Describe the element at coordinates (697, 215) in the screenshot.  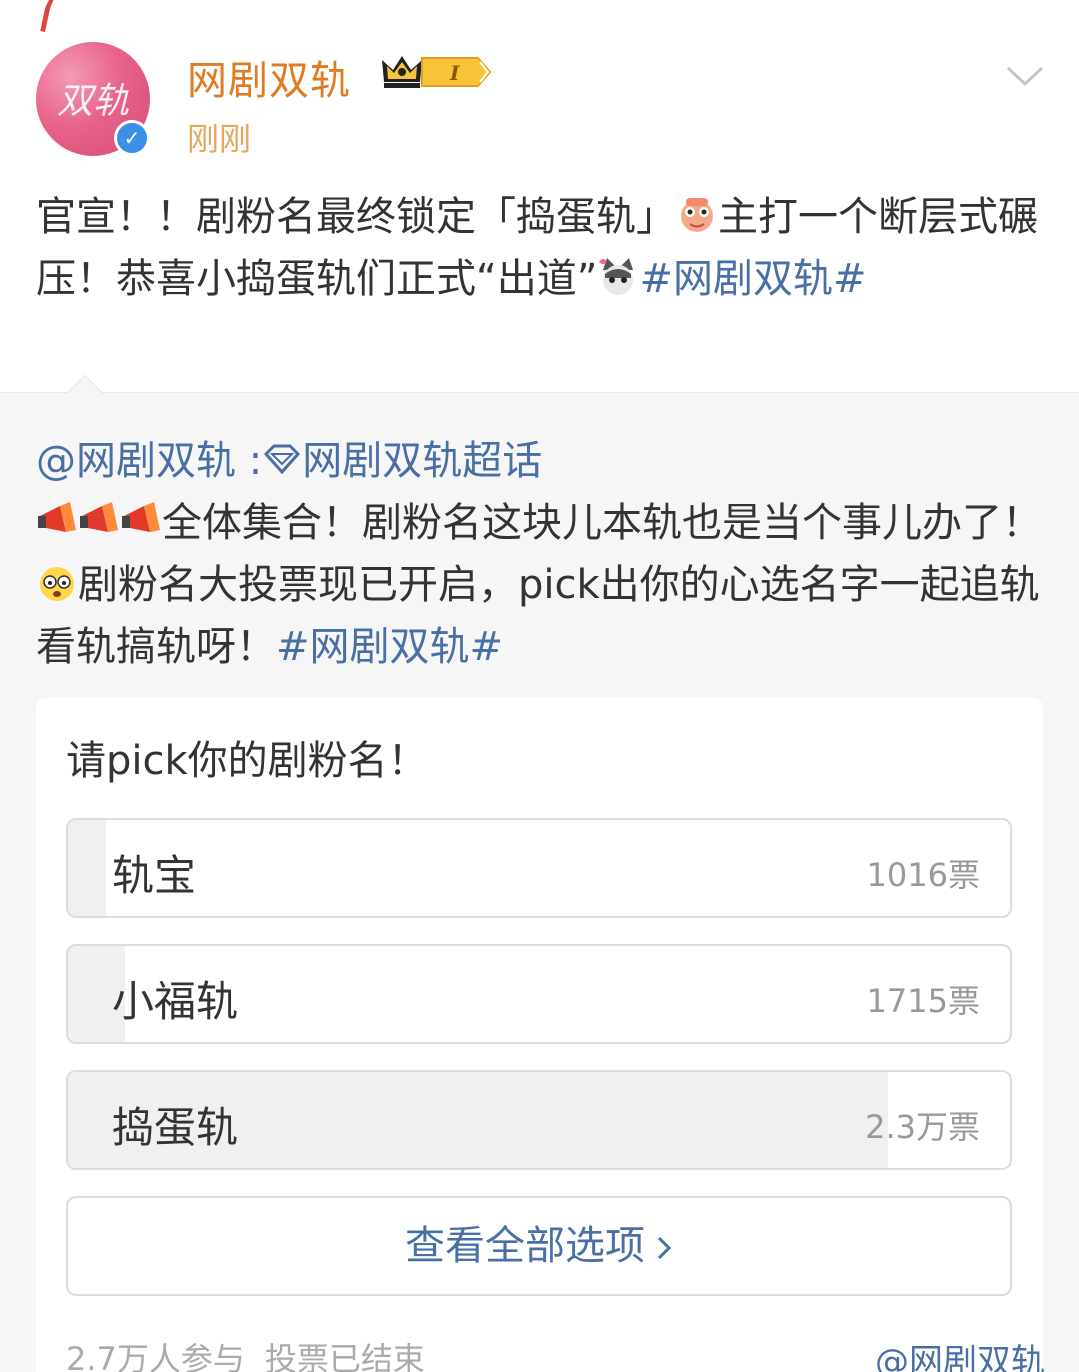
I see `fist-emoji-icon` at that location.